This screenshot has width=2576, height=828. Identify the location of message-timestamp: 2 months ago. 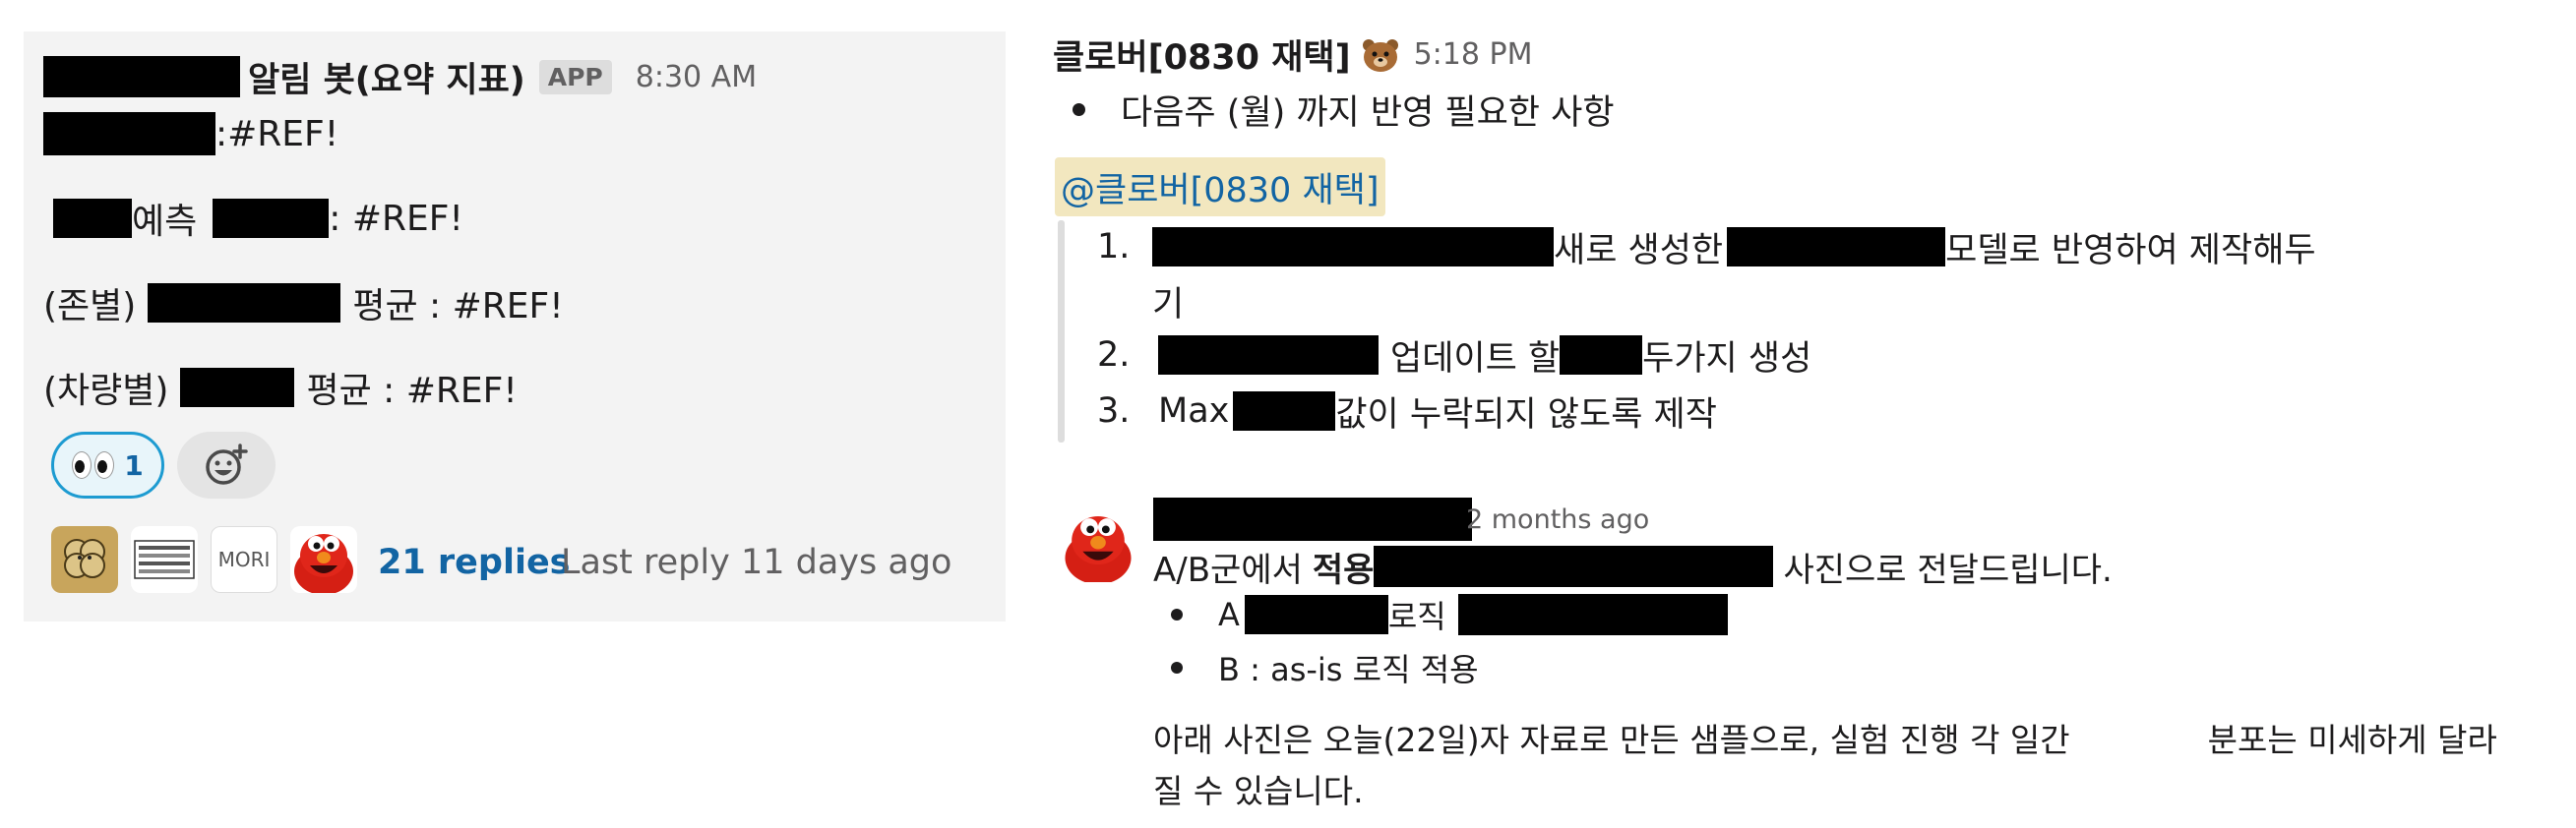
(1557, 519).